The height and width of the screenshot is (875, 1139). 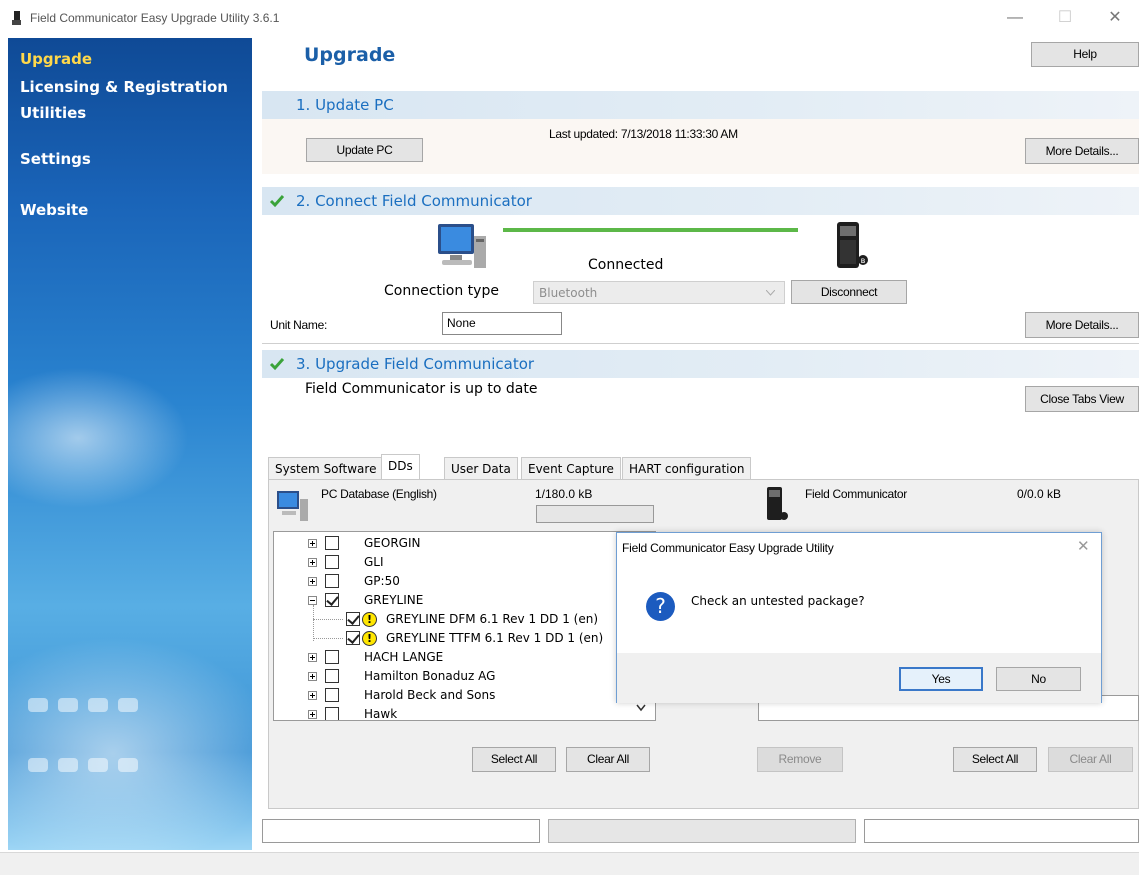 I want to click on tree-item: GP:50, so click(x=426, y=582).